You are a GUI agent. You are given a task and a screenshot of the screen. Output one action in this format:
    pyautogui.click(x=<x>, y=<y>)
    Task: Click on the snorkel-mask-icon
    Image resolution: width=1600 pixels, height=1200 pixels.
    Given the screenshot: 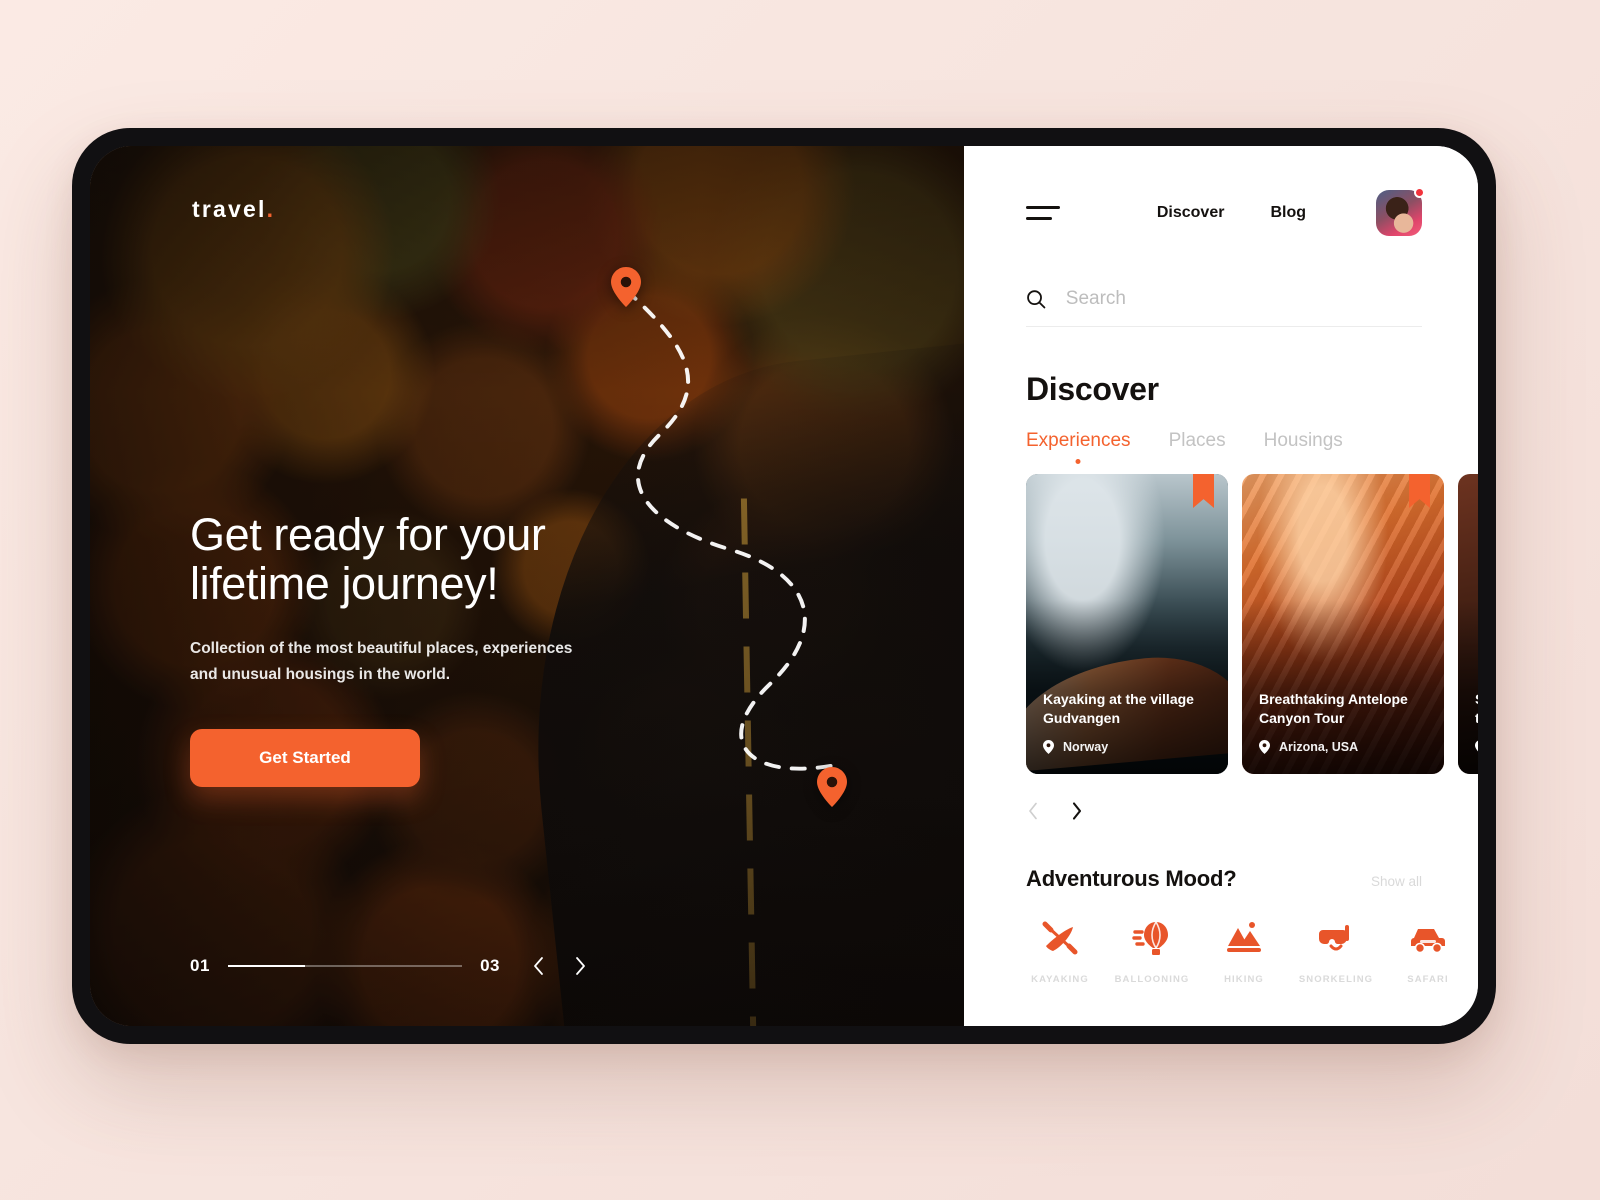 What is the action you would take?
    pyautogui.click(x=1336, y=938)
    